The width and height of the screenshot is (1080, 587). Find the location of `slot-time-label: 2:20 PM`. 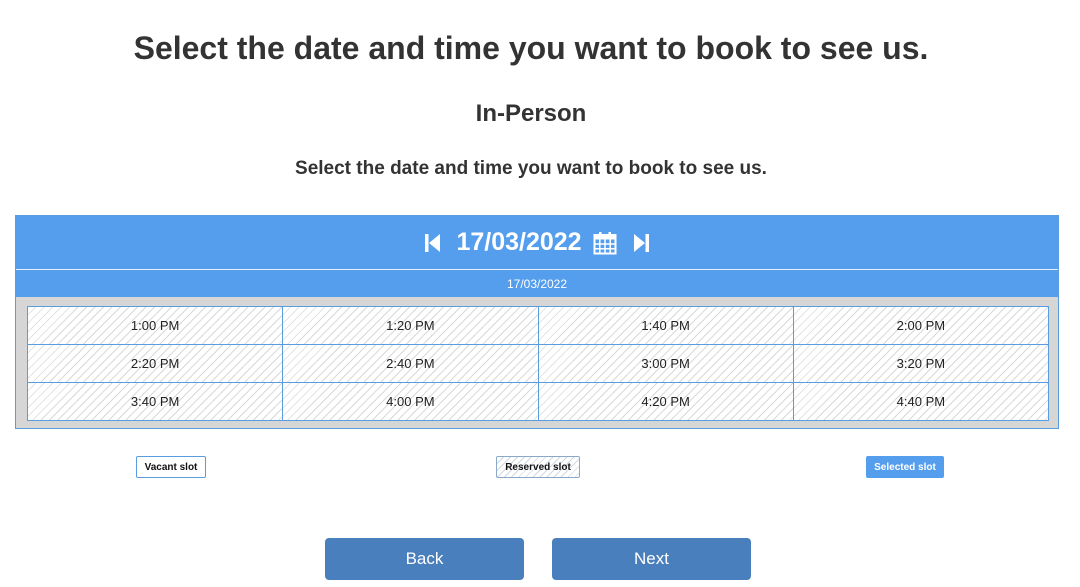

slot-time-label: 2:20 PM is located at coordinates (155, 363).